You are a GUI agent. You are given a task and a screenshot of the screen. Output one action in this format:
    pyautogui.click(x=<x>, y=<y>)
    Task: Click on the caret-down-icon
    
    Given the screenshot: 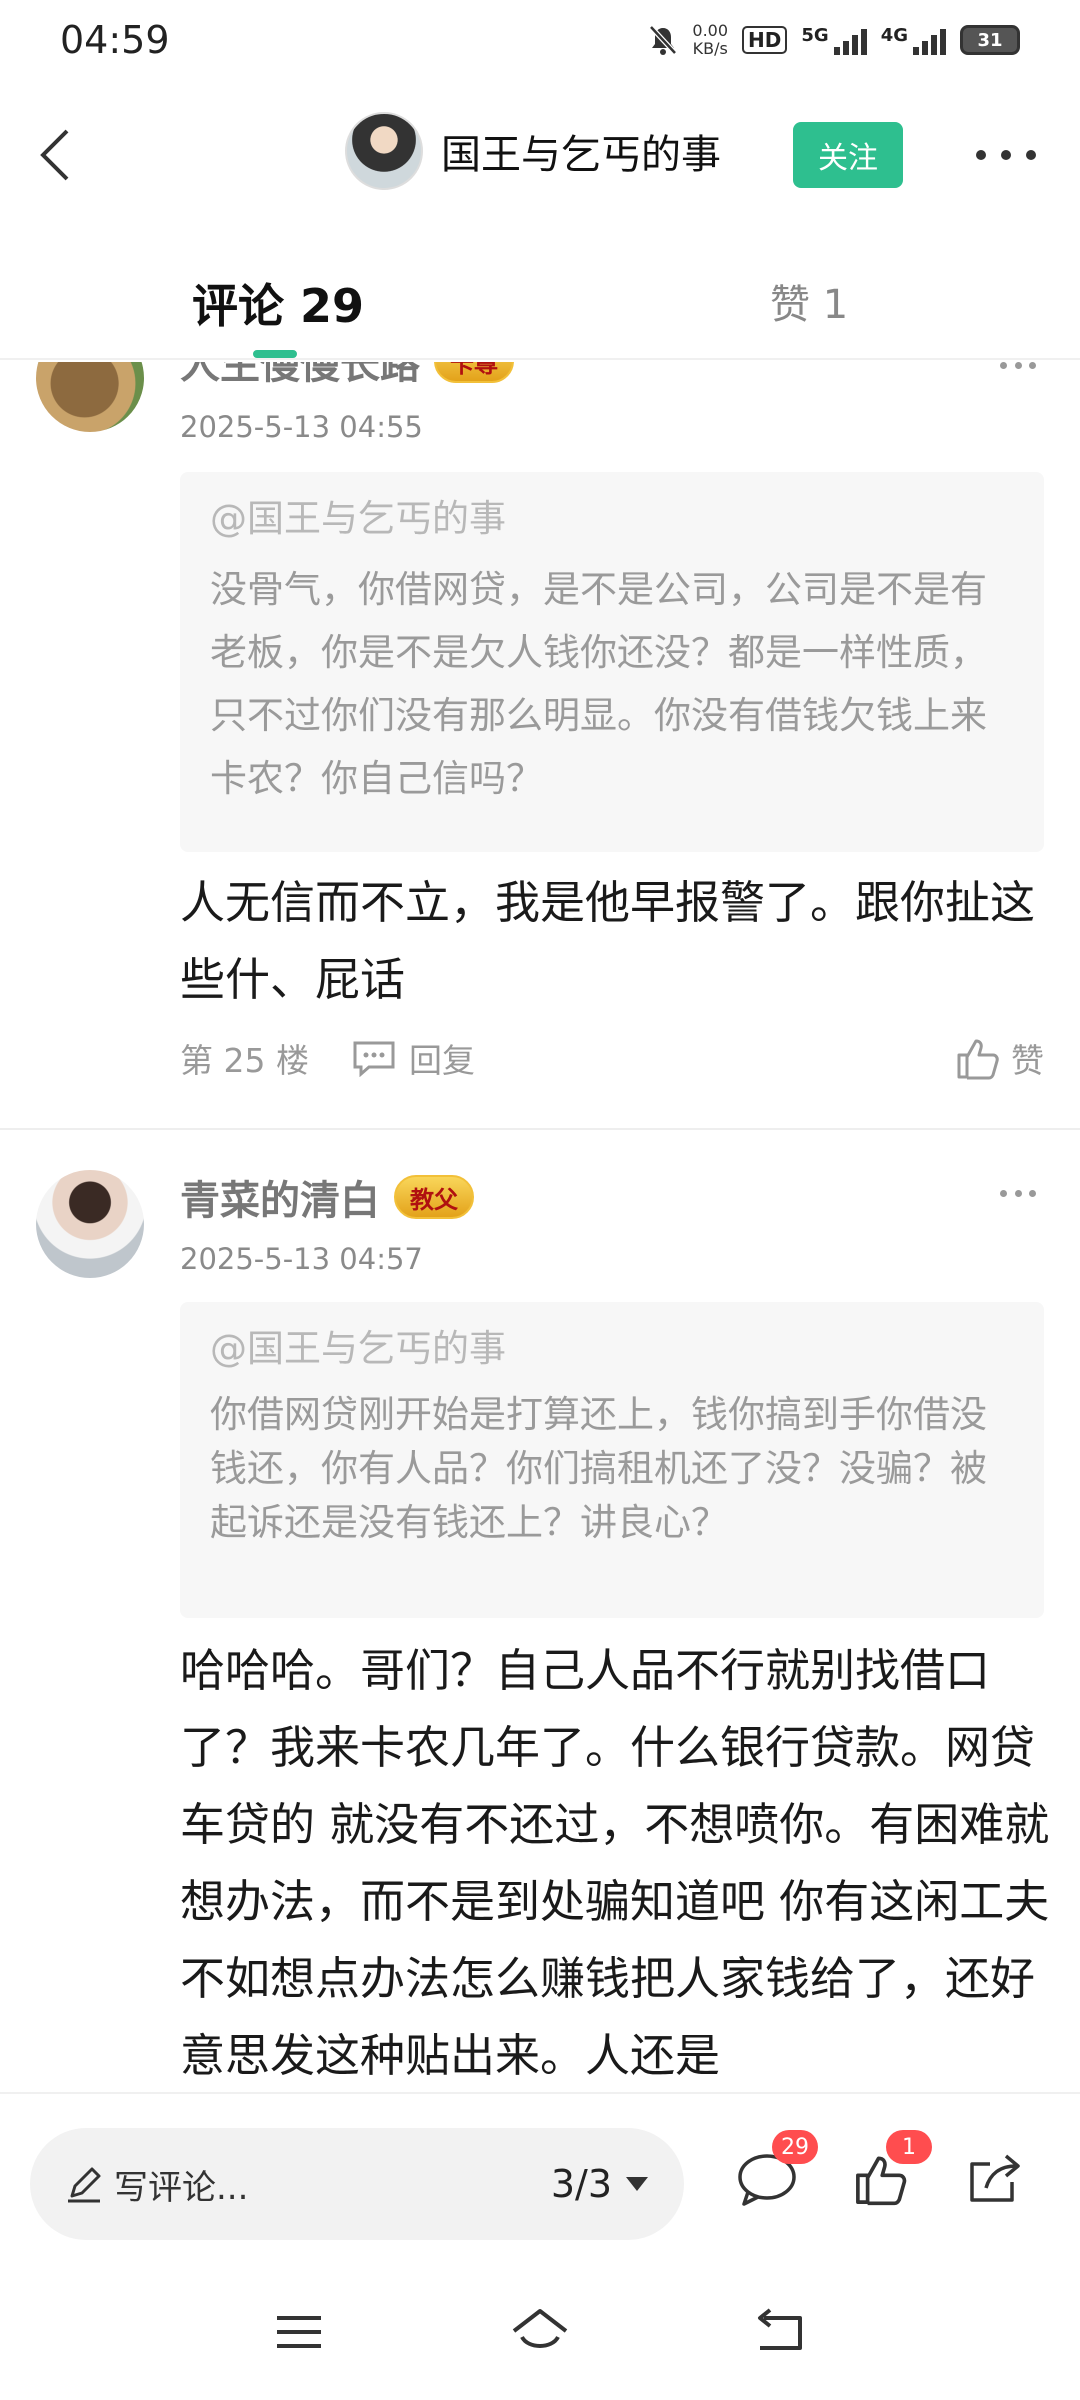 What is the action you would take?
    pyautogui.click(x=637, y=2184)
    